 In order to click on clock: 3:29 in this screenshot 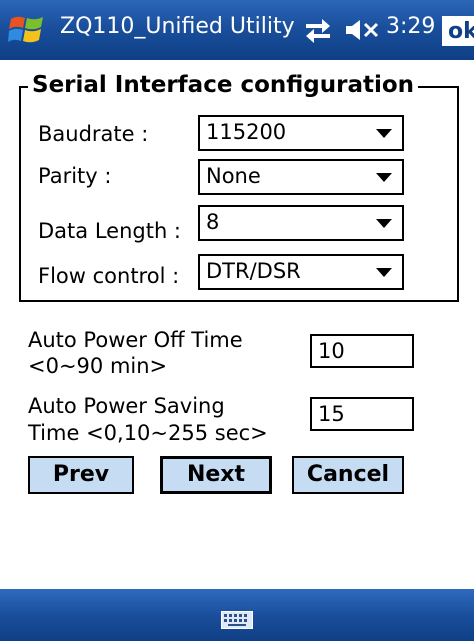, I will do `click(410, 26)`.